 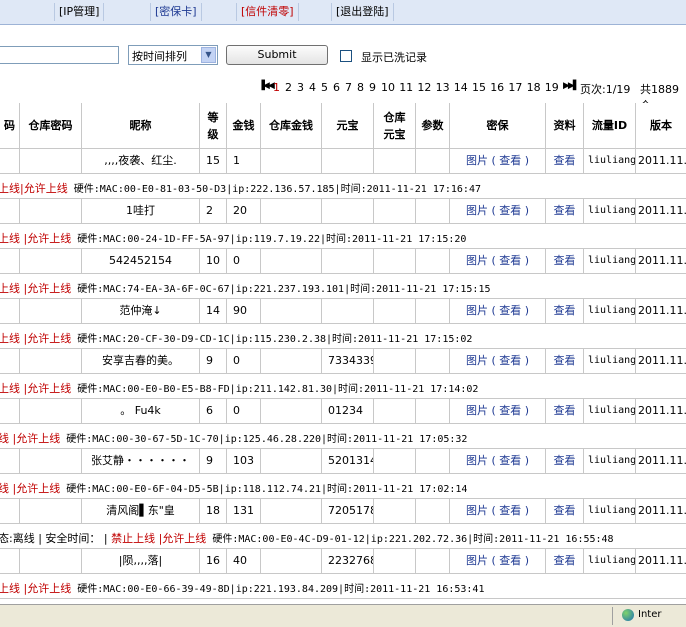 I want to click on col-header-level-text: 等级, so click(x=213, y=126).